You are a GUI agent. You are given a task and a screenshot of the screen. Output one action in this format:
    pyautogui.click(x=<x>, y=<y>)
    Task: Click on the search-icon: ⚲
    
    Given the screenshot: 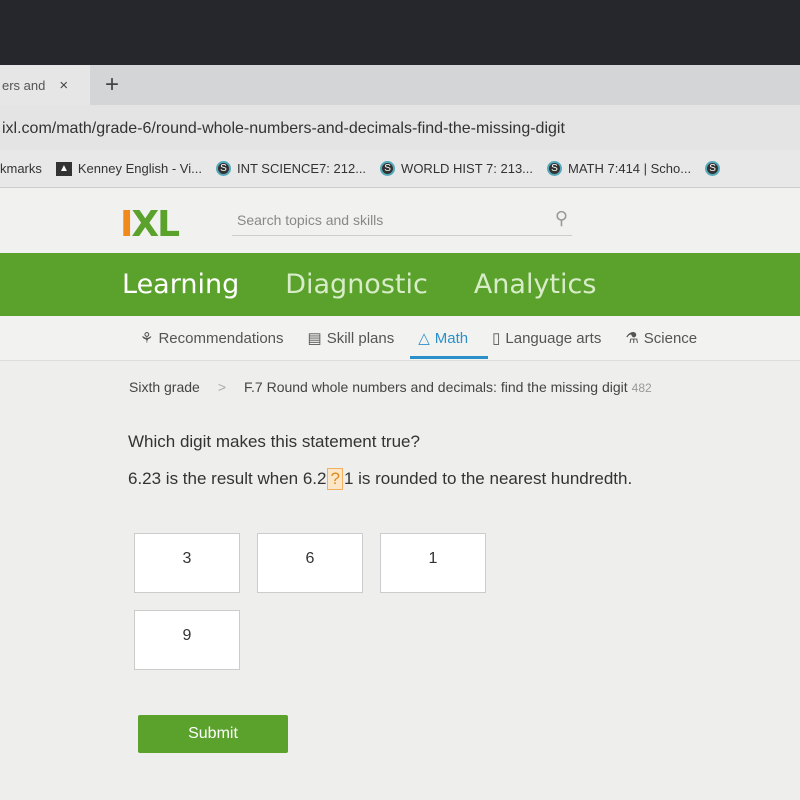 What is the action you would take?
    pyautogui.click(x=561, y=218)
    